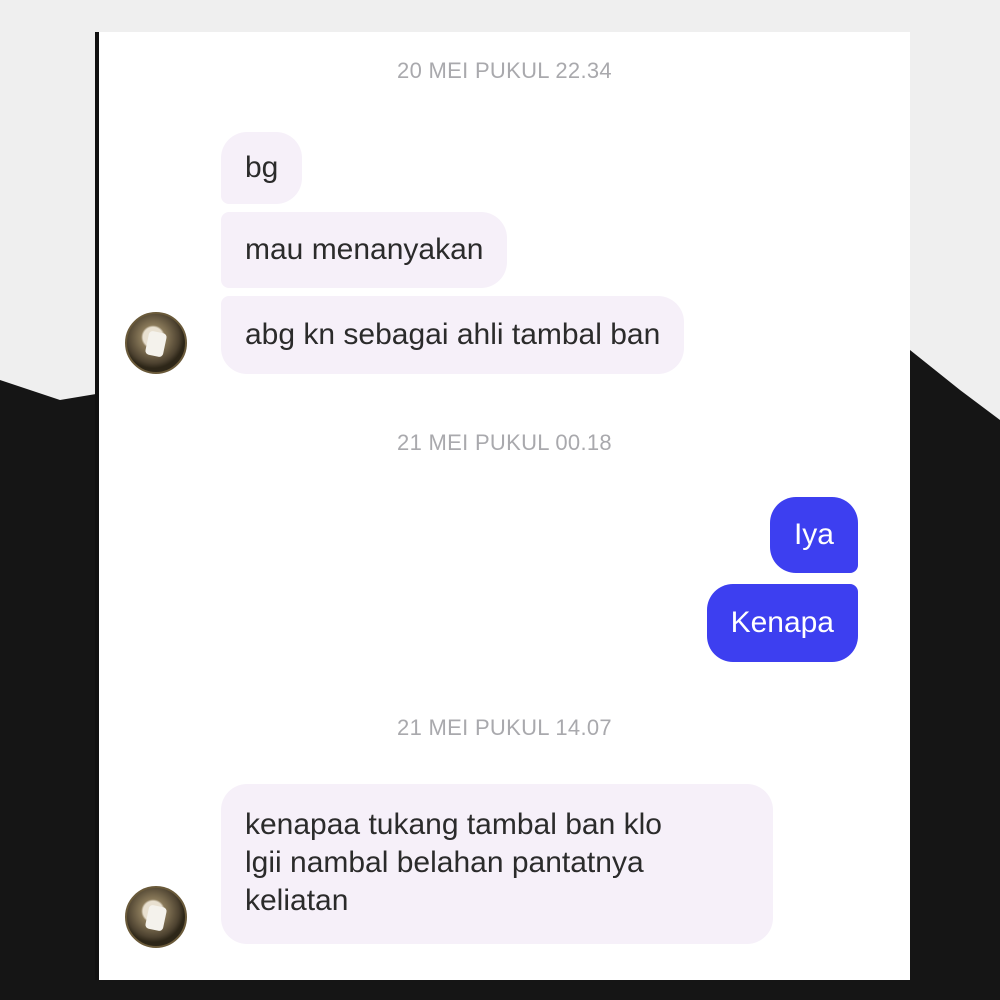 The image size is (1000, 1000). I want to click on message-line: kenapaa tukang tambal ban klo, so click(453, 824).